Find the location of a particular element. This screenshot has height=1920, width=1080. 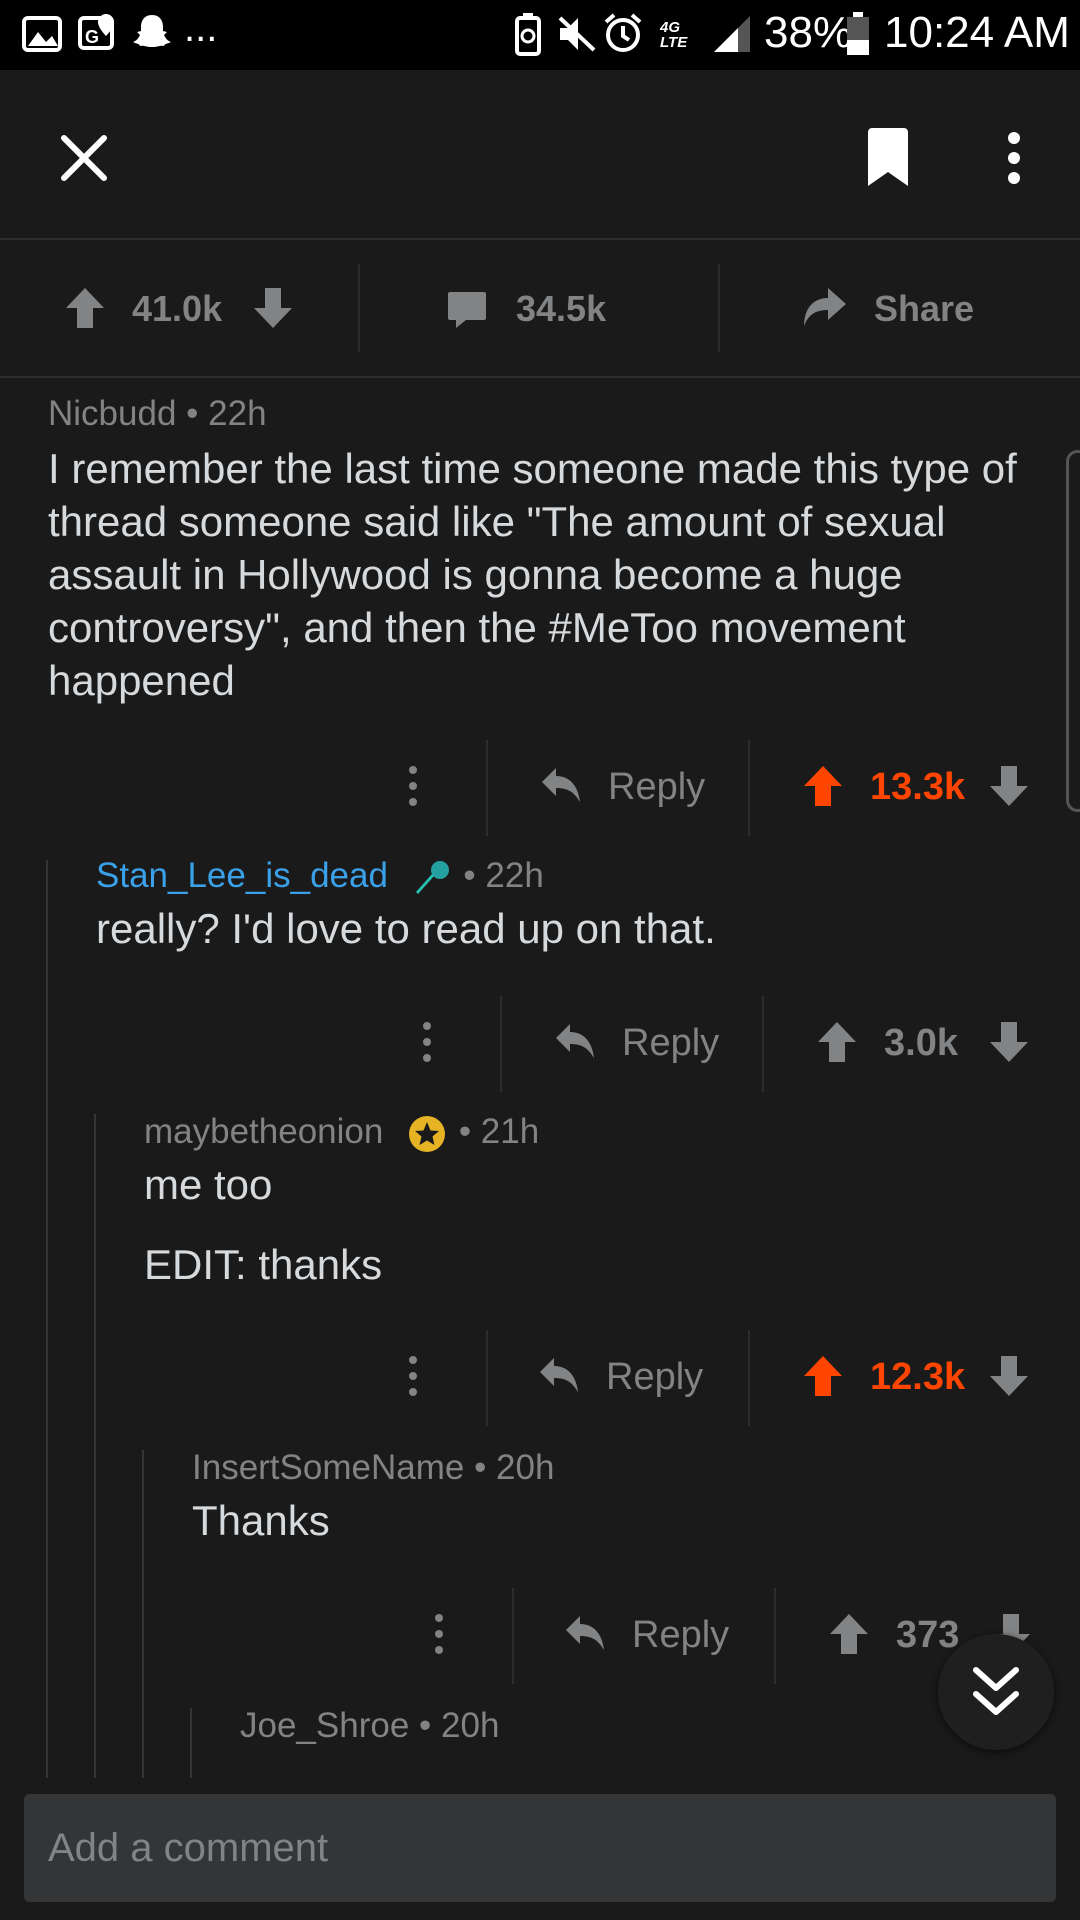

comment-score: 373 is located at coordinates (928, 1635).